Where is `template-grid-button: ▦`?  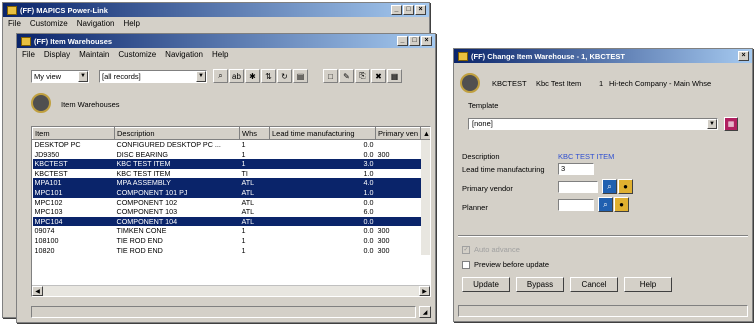 template-grid-button: ▦ is located at coordinates (731, 124).